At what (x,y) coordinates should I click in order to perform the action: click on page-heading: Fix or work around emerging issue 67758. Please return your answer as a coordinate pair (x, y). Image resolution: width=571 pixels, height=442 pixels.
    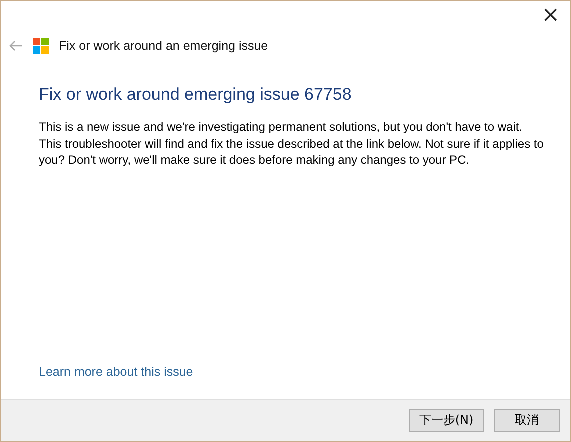
    Looking at the image, I should click on (196, 95).